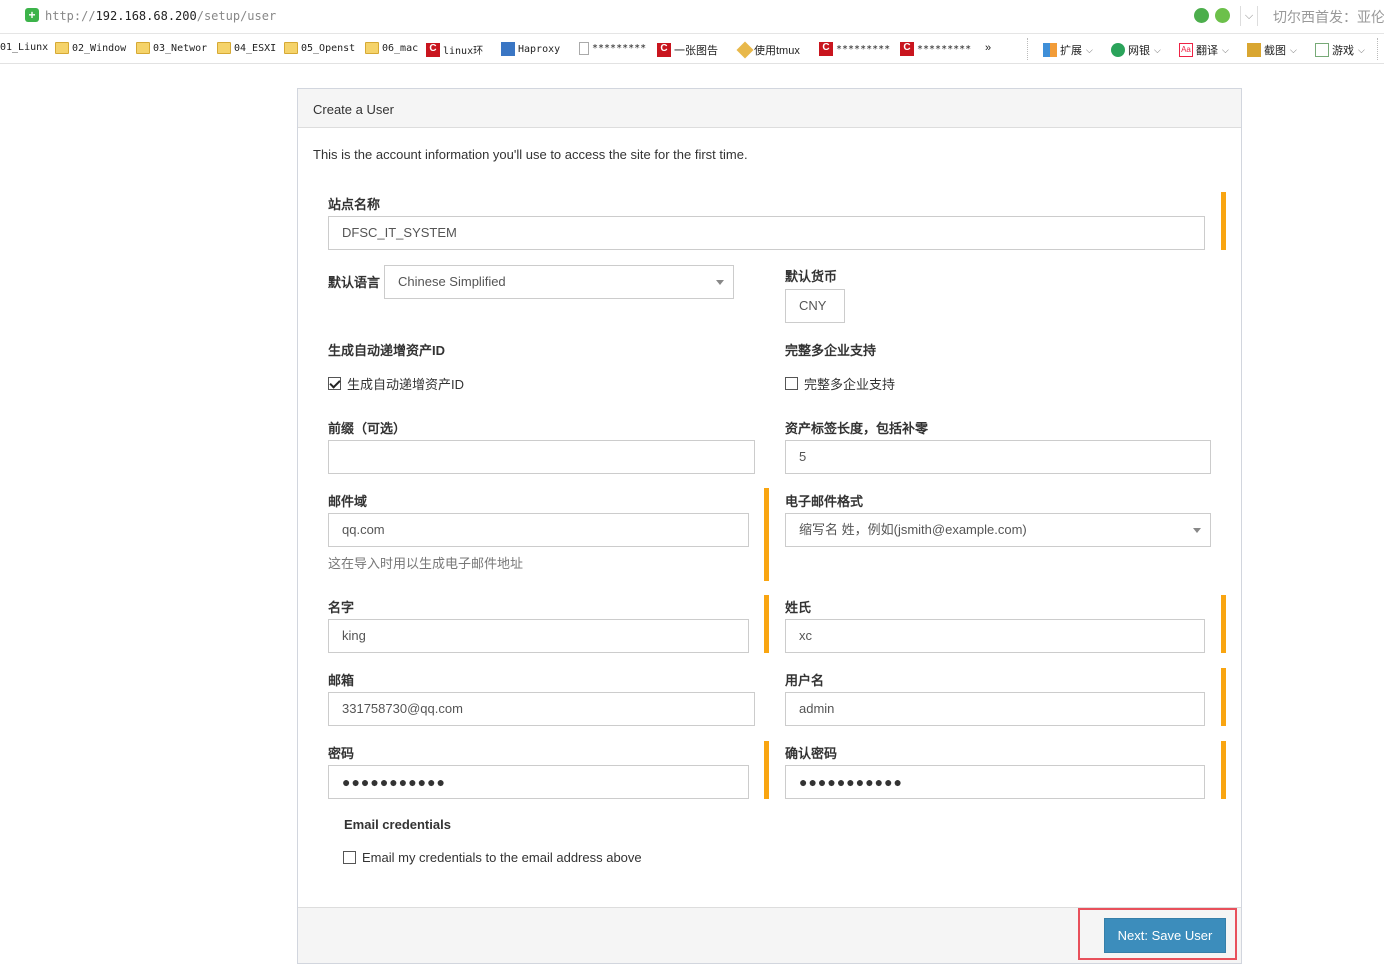 The width and height of the screenshot is (1384, 976). I want to click on default-currency-label: 默认货币, so click(811, 276).